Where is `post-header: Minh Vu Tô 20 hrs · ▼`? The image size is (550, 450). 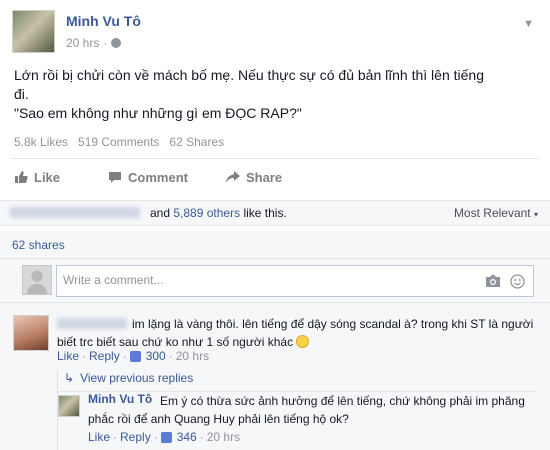
post-header: Minh Vu Tô 20 hrs · ▼ is located at coordinates (275, 33).